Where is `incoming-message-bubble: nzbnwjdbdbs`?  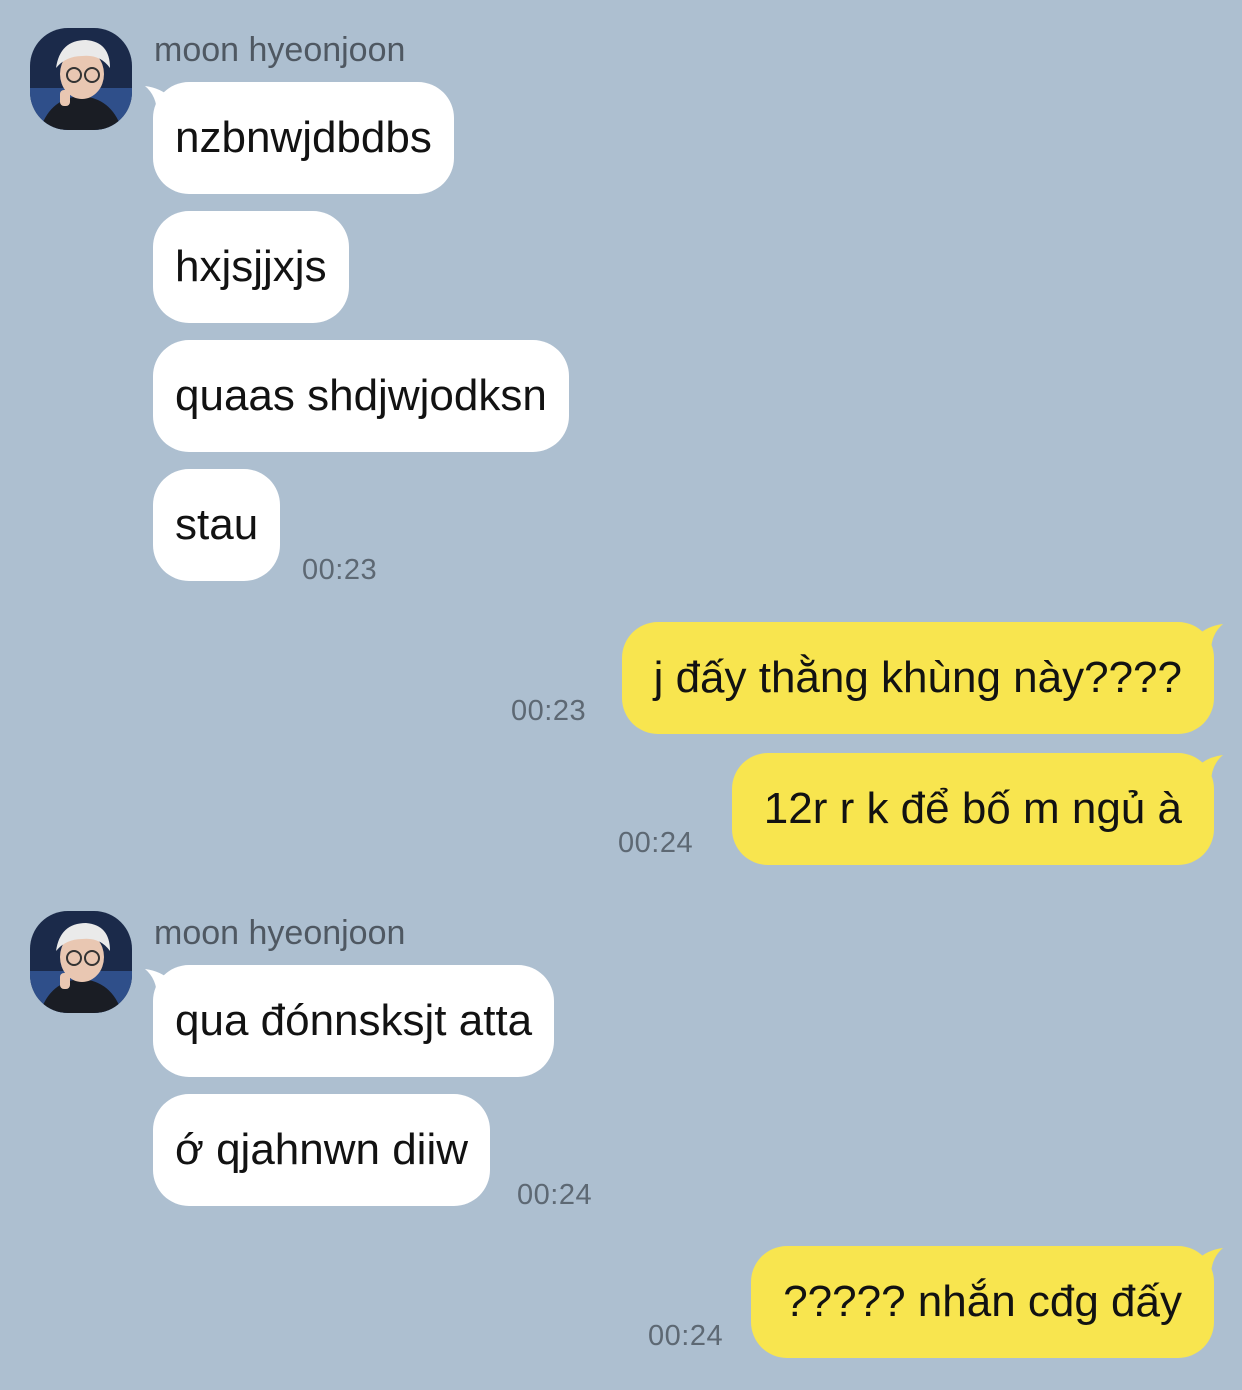 incoming-message-bubble: nzbnwjdbdbs is located at coordinates (303, 138).